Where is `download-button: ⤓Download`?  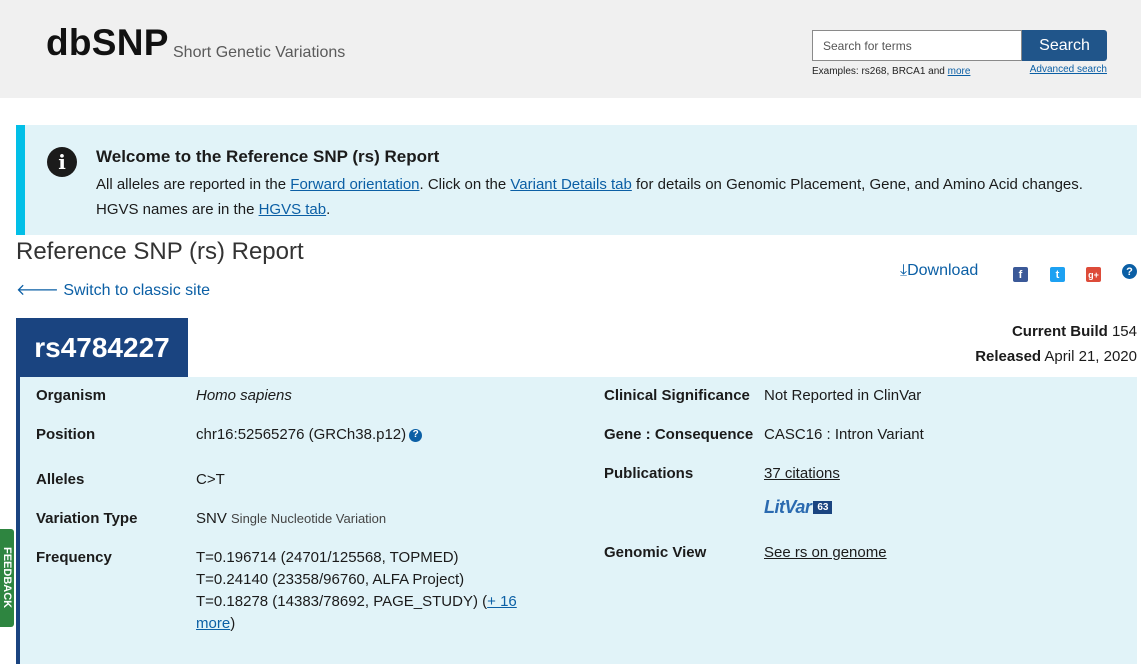
download-button: ⤓Download is located at coordinates (939, 271).